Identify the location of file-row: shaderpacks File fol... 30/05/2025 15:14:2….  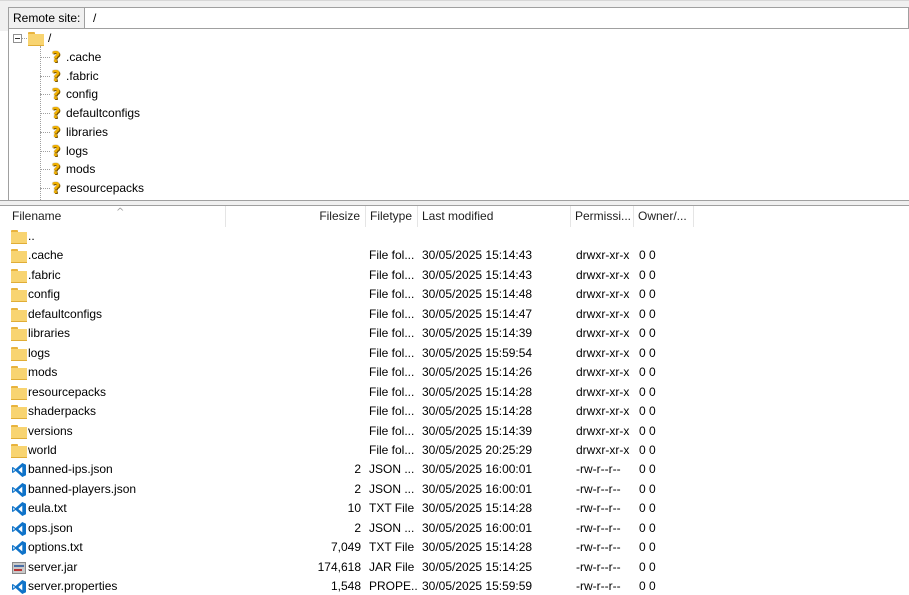
(458, 411).